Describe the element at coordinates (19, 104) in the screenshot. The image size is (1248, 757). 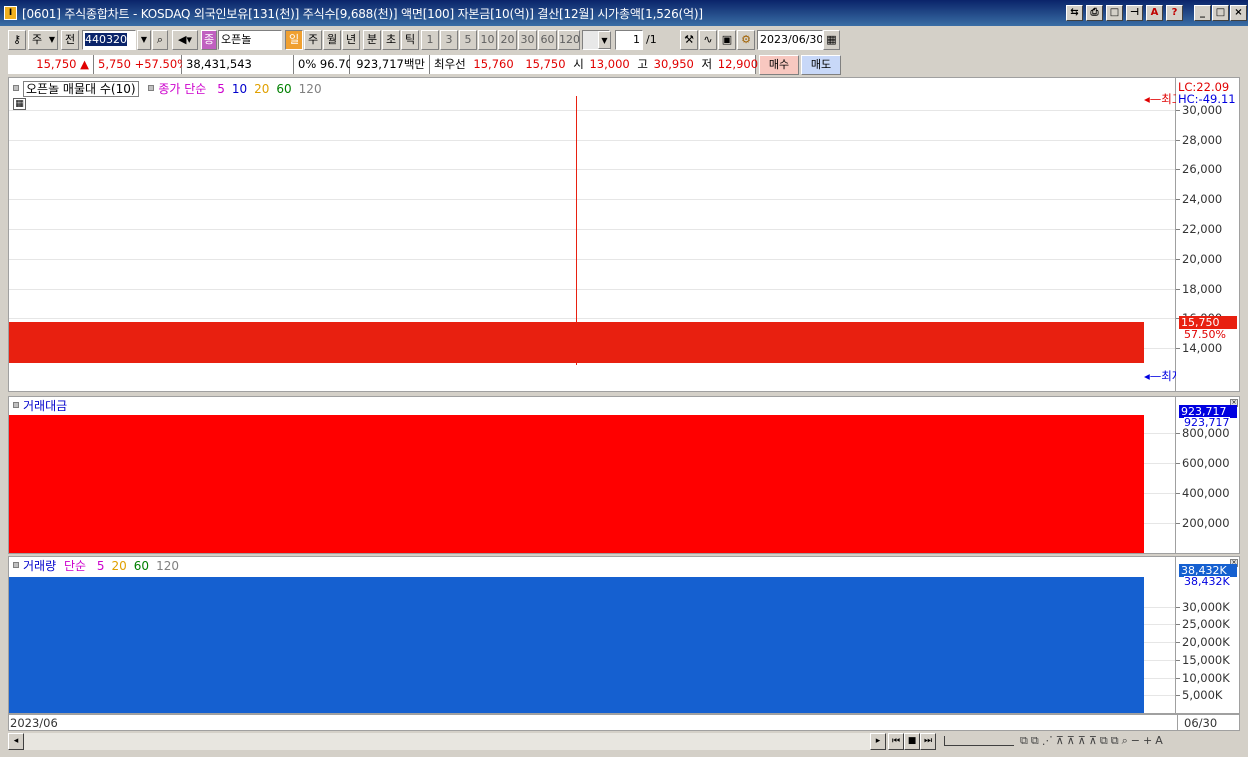
I see `grid-icon: ▦` at that location.